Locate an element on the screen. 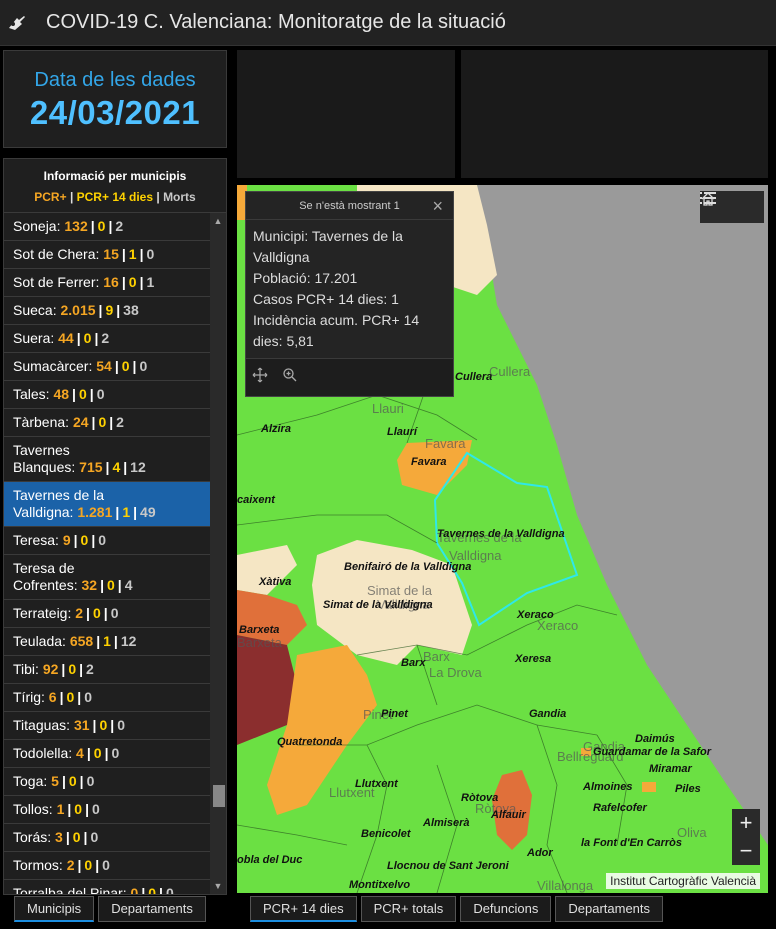  map-label: Xeraco is located at coordinates (535, 615).